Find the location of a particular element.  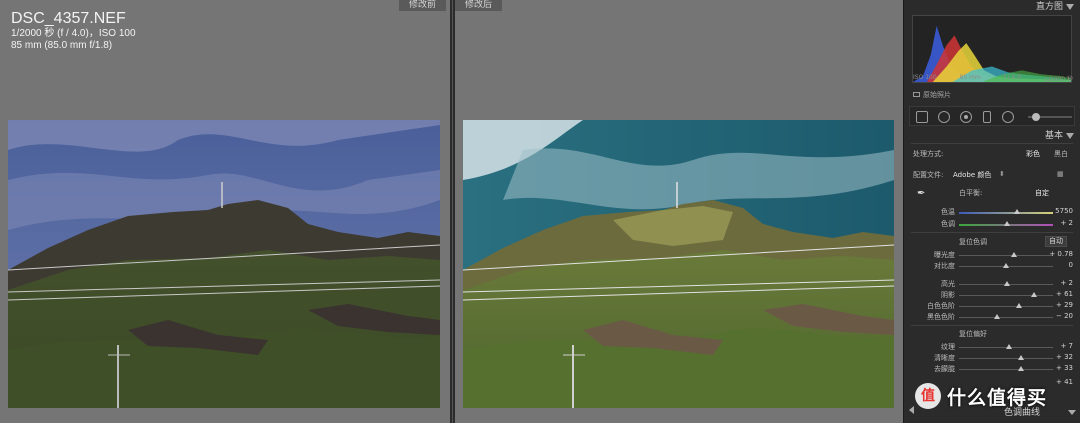

before-tag: 修改前 is located at coordinates (422, 5).